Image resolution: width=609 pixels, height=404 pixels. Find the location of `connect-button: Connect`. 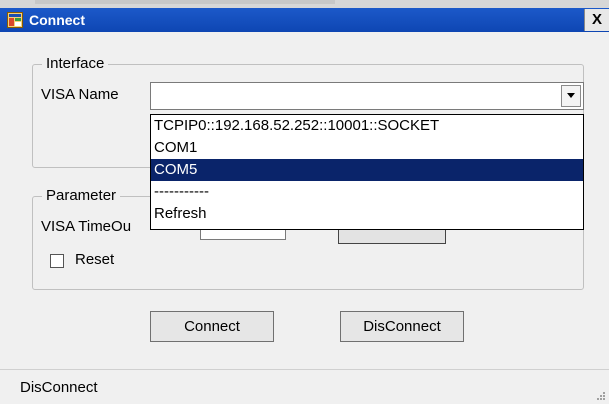

connect-button: Connect is located at coordinates (212, 326).